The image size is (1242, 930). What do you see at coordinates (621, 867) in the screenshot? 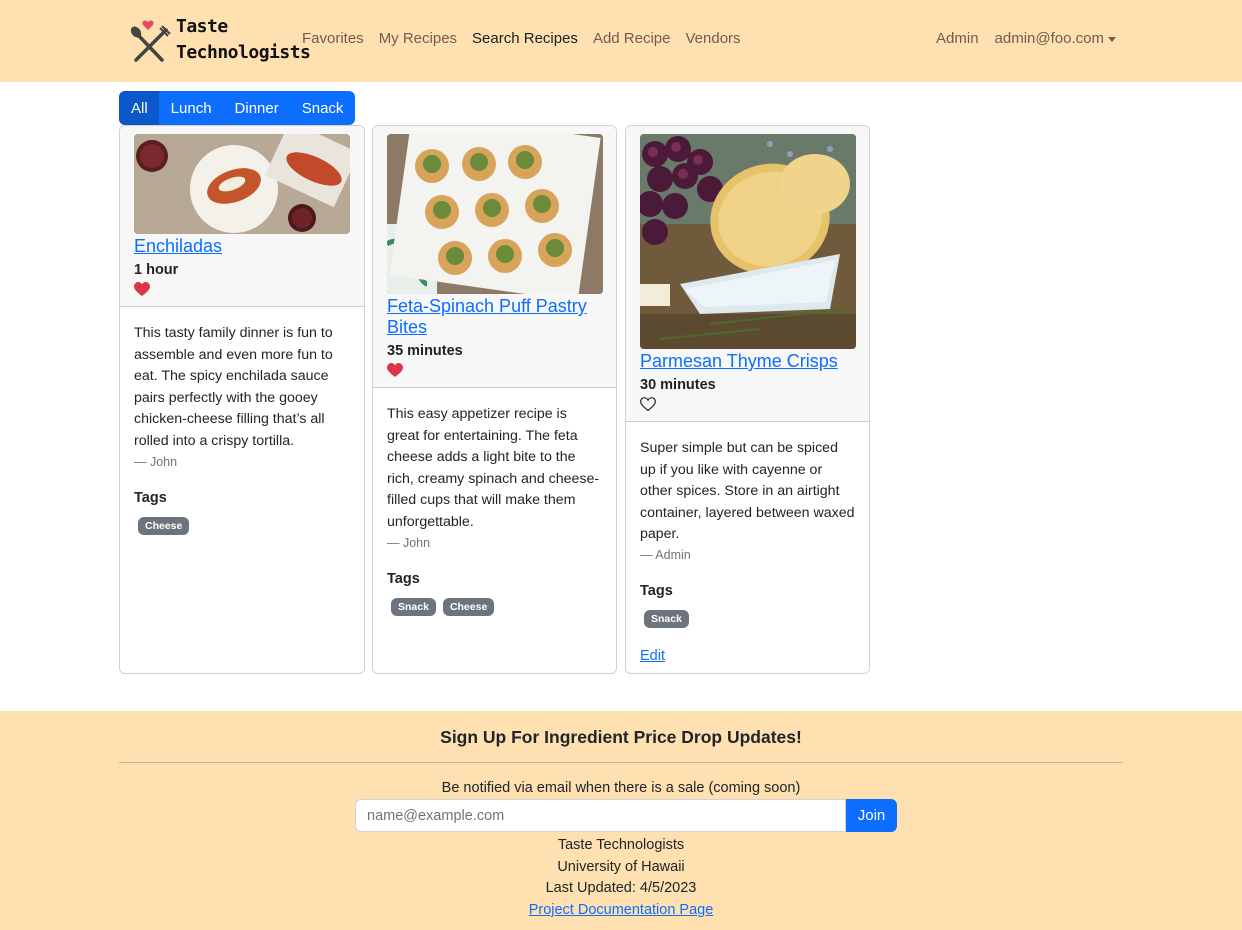
I see `footer-university: University of Hawaii` at bounding box center [621, 867].